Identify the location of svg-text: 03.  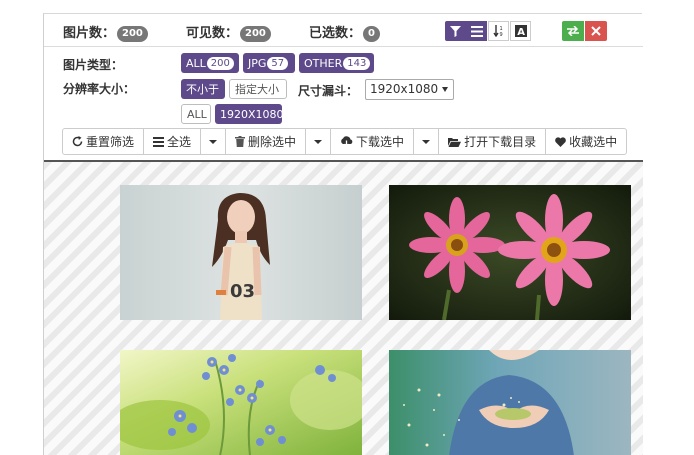
(242, 291).